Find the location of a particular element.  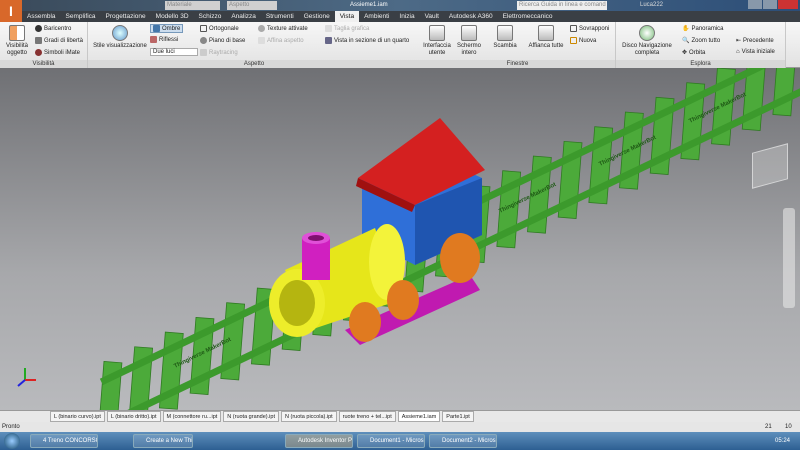

zoom-all-button: 🔍 Zoom tutto is located at coordinates (701, 41).